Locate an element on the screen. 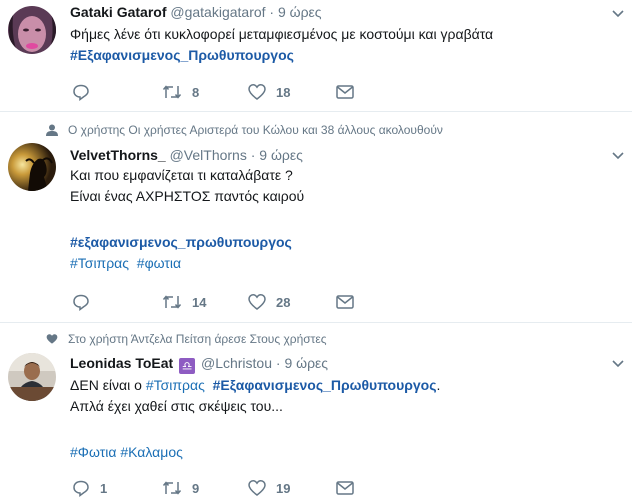  tweet-actions: 8 18 is located at coordinates (220, 92).